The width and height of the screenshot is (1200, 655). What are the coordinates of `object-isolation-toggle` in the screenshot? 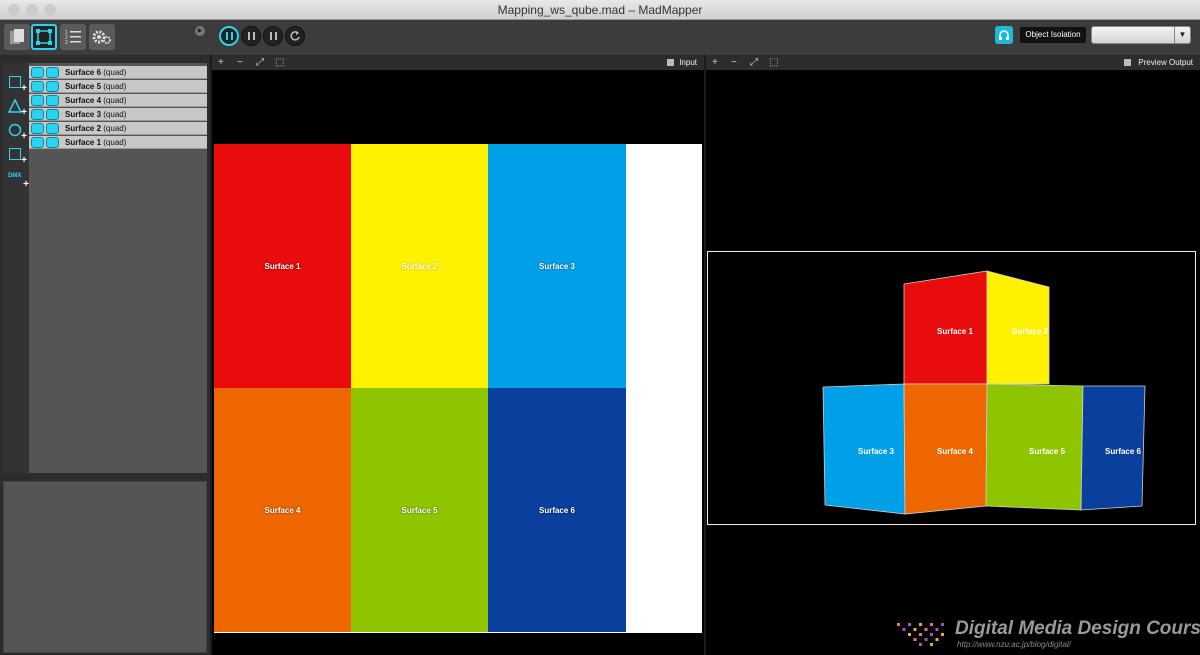 It's located at (1004, 35).